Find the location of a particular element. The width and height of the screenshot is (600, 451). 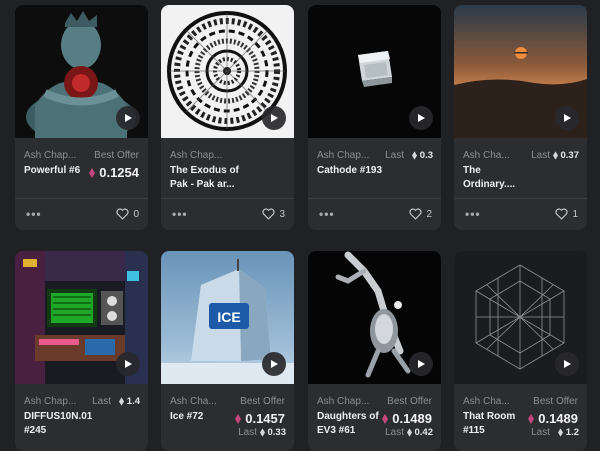

like-button: 0 is located at coordinates (127, 214).